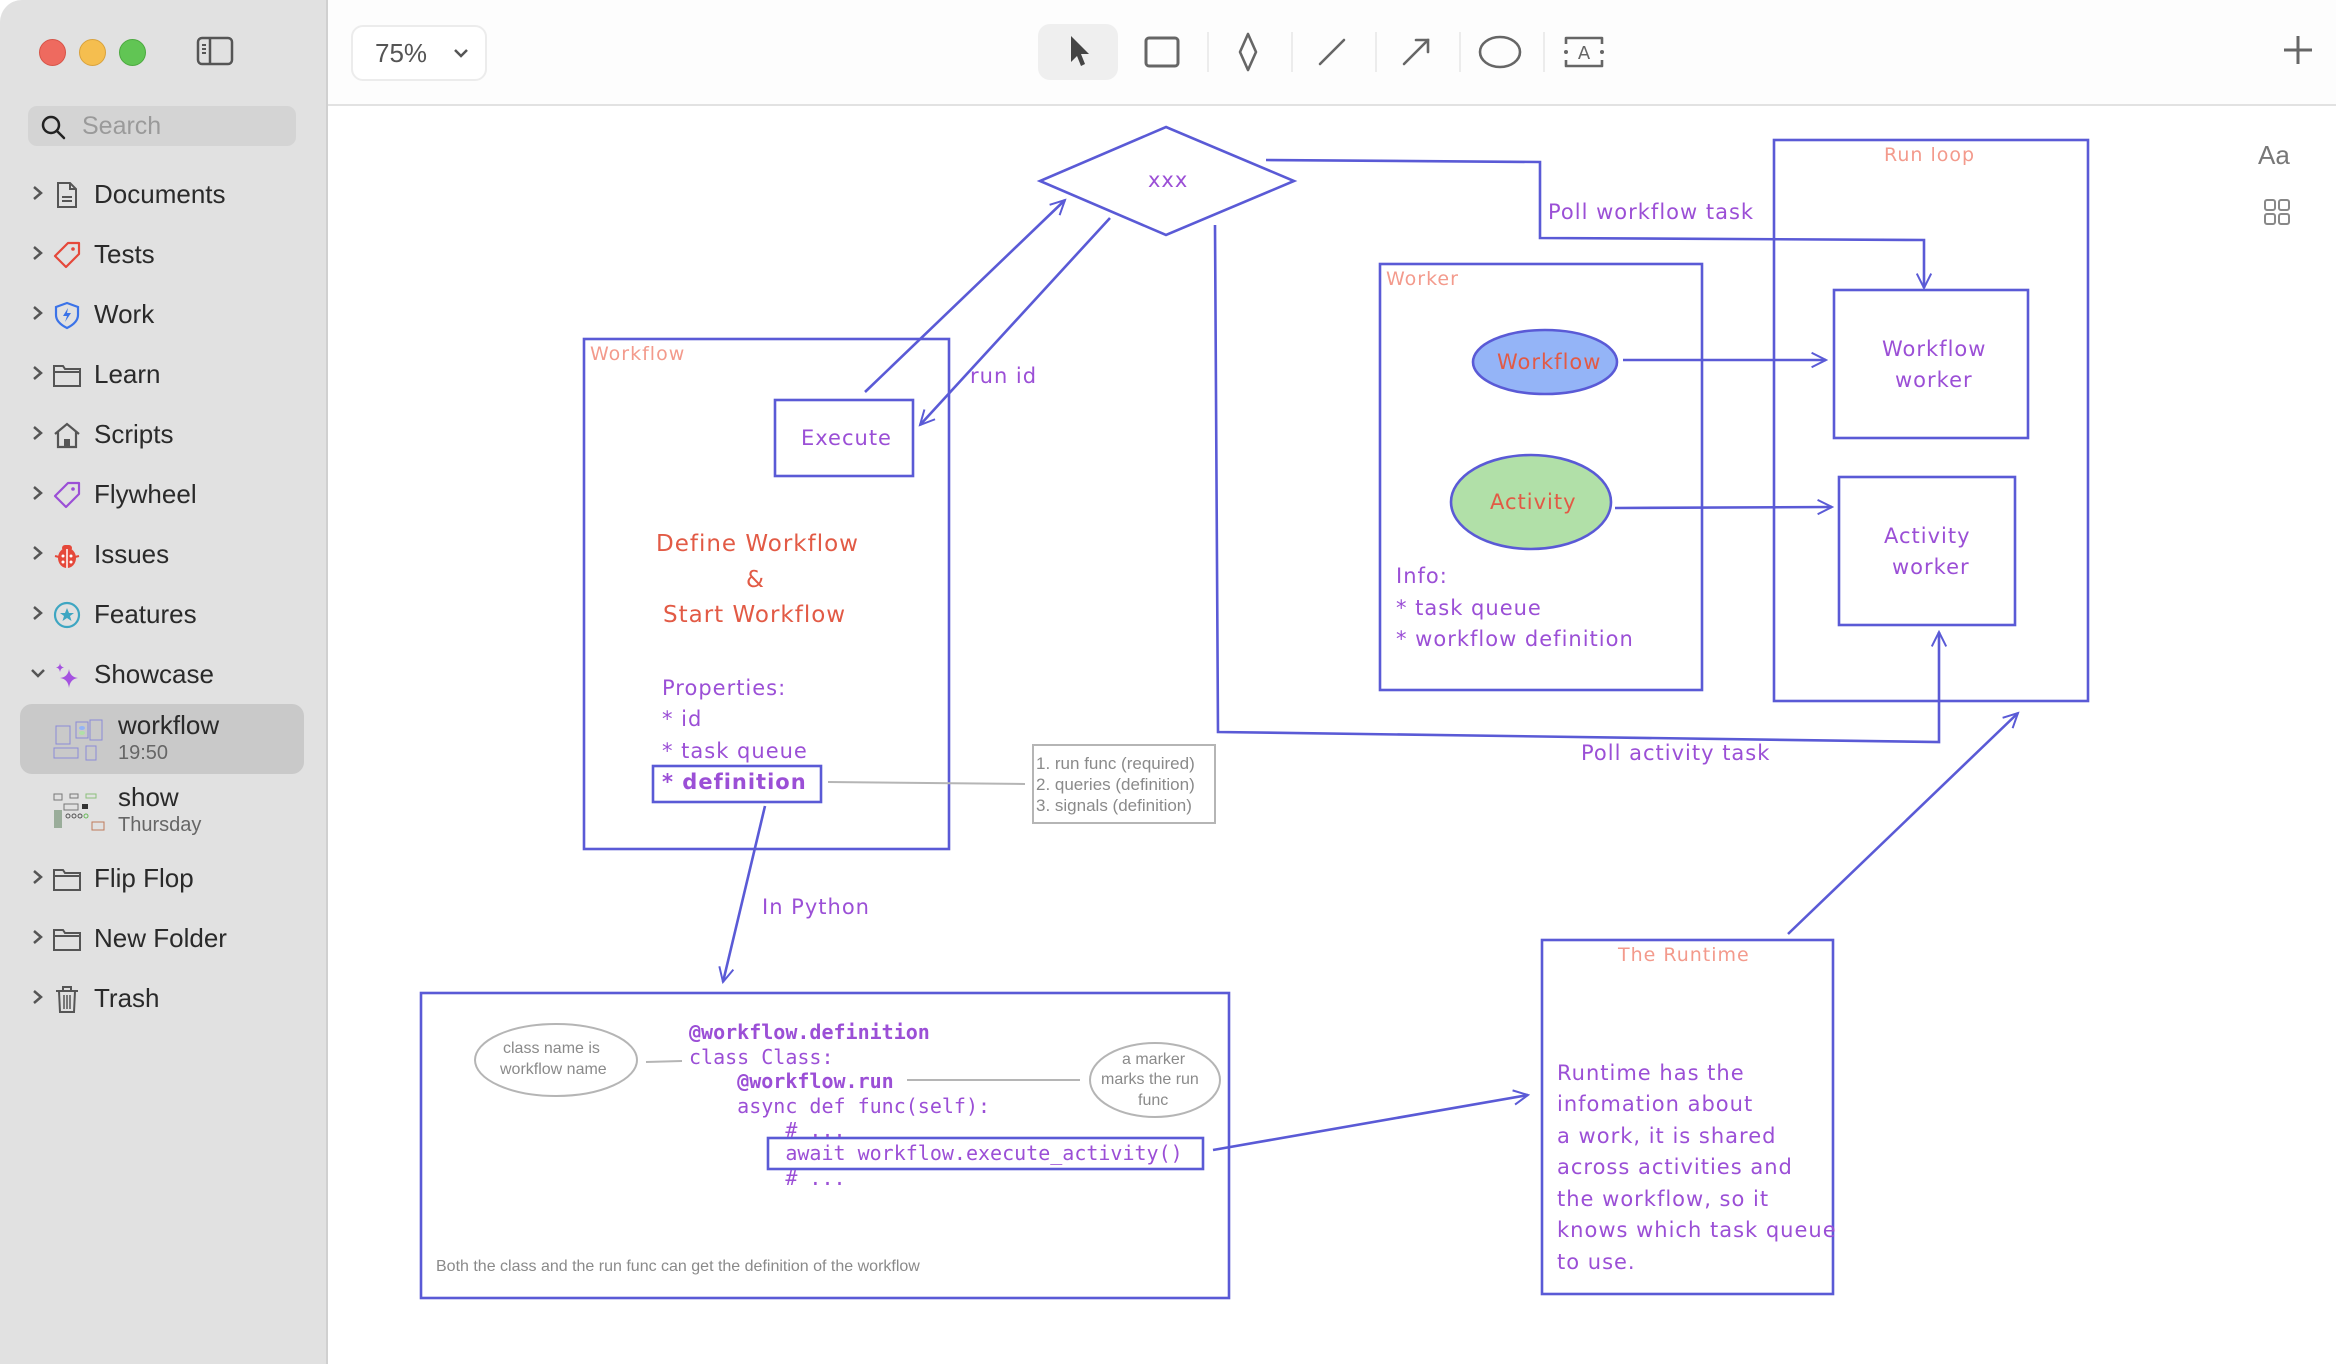 The image size is (2336, 1364). What do you see at coordinates (92, 52) in the screenshot?
I see `minimize-window-button` at bounding box center [92, 52].